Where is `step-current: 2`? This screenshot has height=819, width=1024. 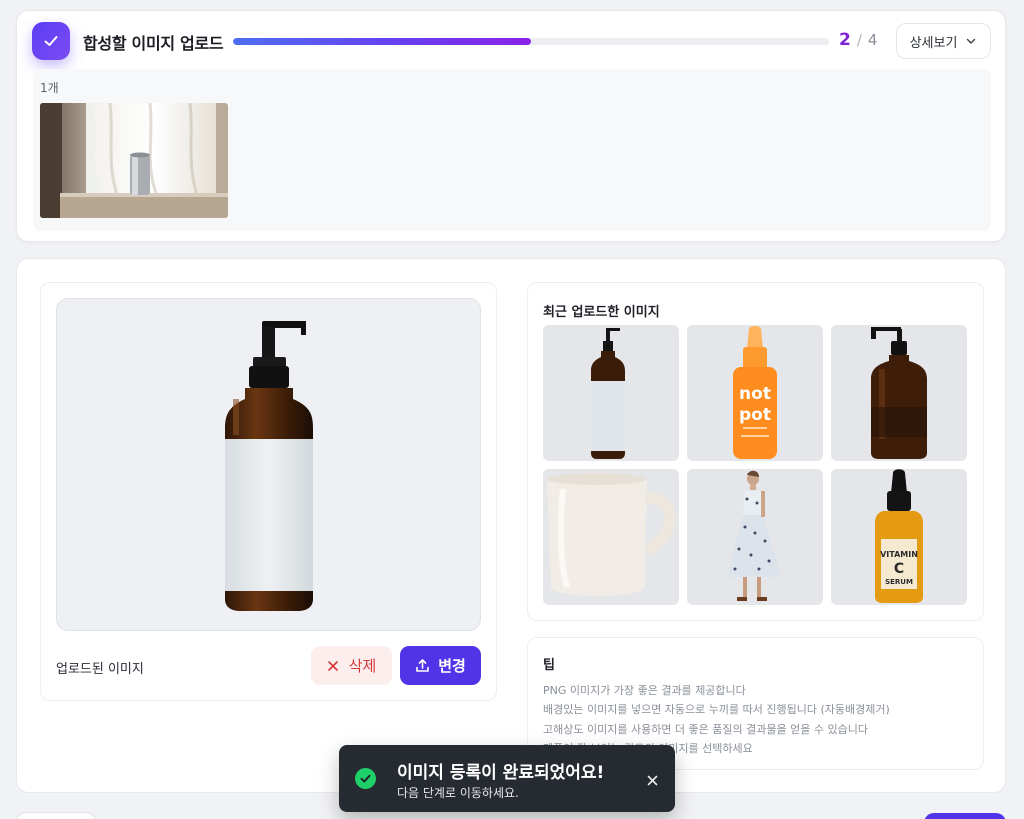 step-current: 2 is located at coordinates (845, 40).